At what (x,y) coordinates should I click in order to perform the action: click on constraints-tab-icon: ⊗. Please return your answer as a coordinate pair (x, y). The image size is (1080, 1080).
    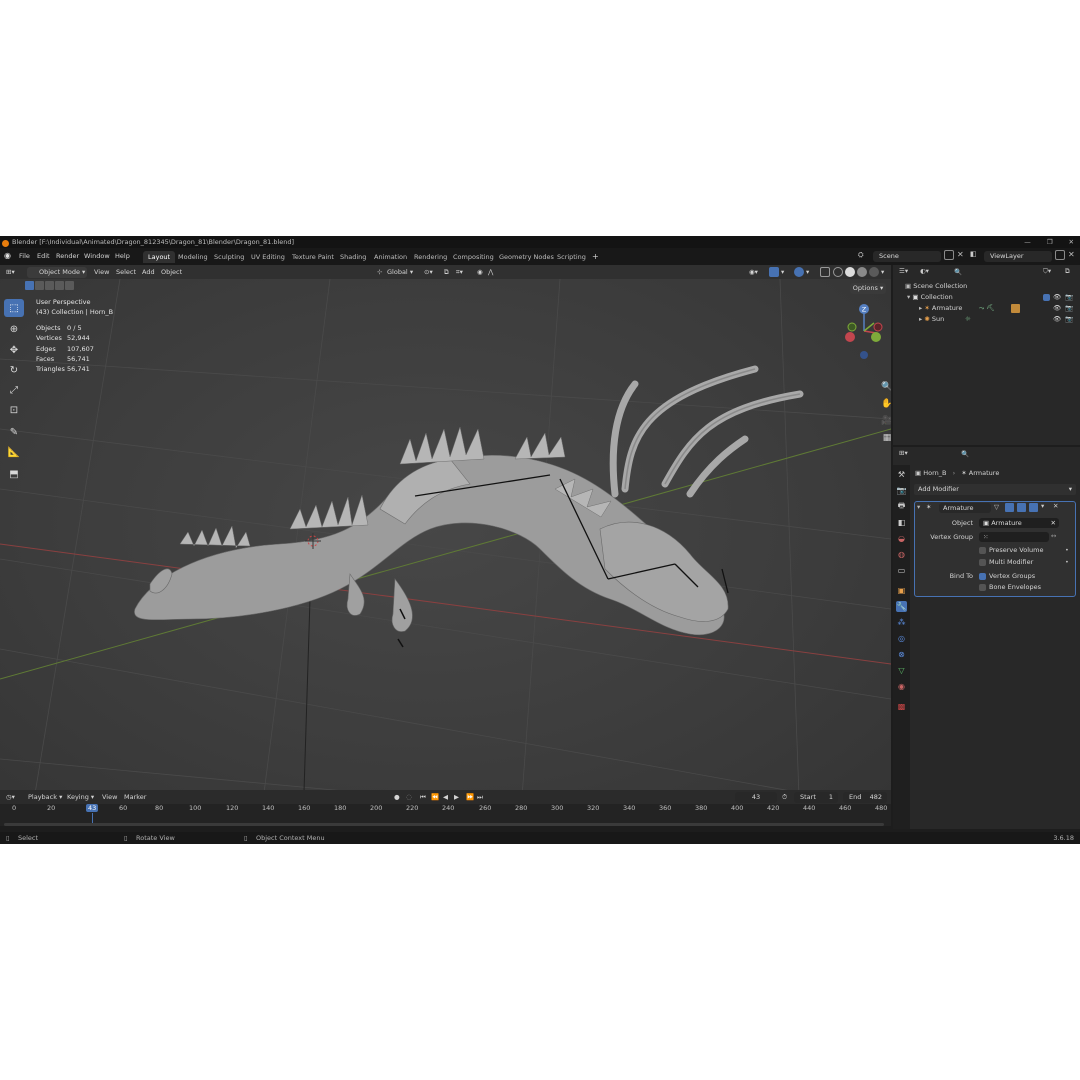
    Looking at the image, I should click on (901, 654).